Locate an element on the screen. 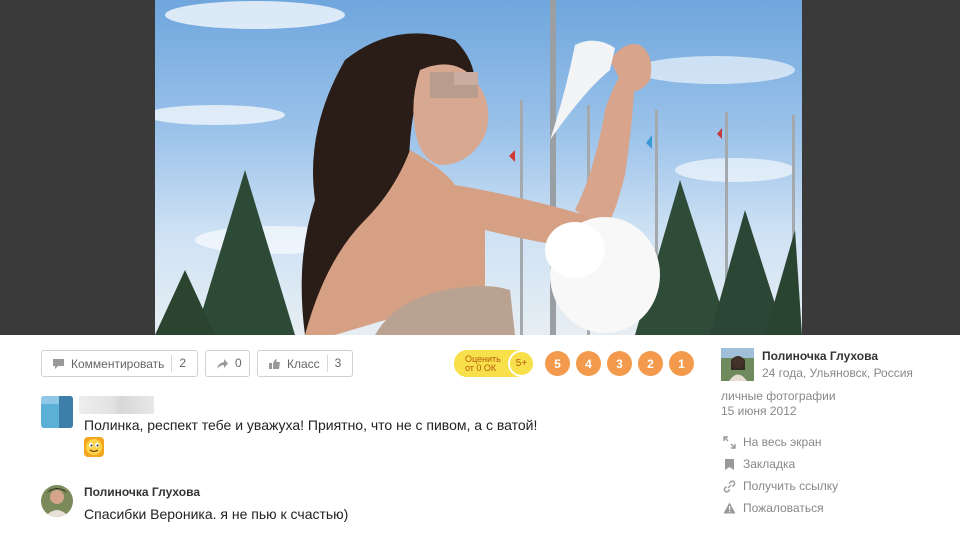  get-link-link: Получить ссылку is located at coordinates (780, 486).